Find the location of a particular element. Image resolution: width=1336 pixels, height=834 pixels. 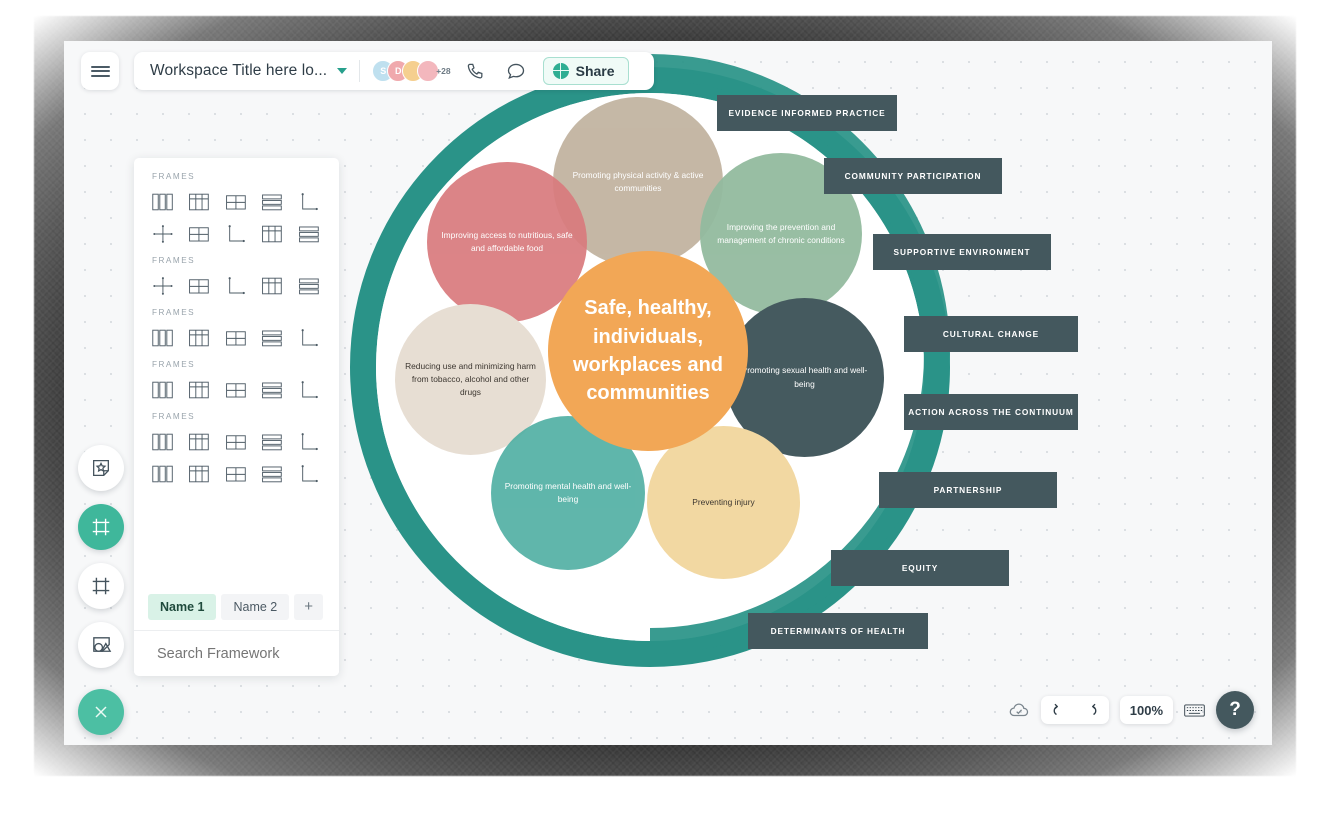

bottom-right-controls: 100% ? is located at coordinates (1131, 710).